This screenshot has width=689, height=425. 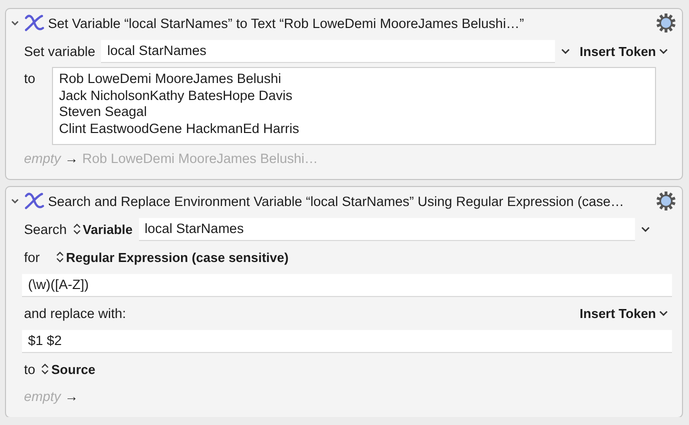 I want to click on action-title: Set Variable “local StarNames” to Text “Rob LoweDemi MooreJames Belushi…”, so click(x=286, y=23).